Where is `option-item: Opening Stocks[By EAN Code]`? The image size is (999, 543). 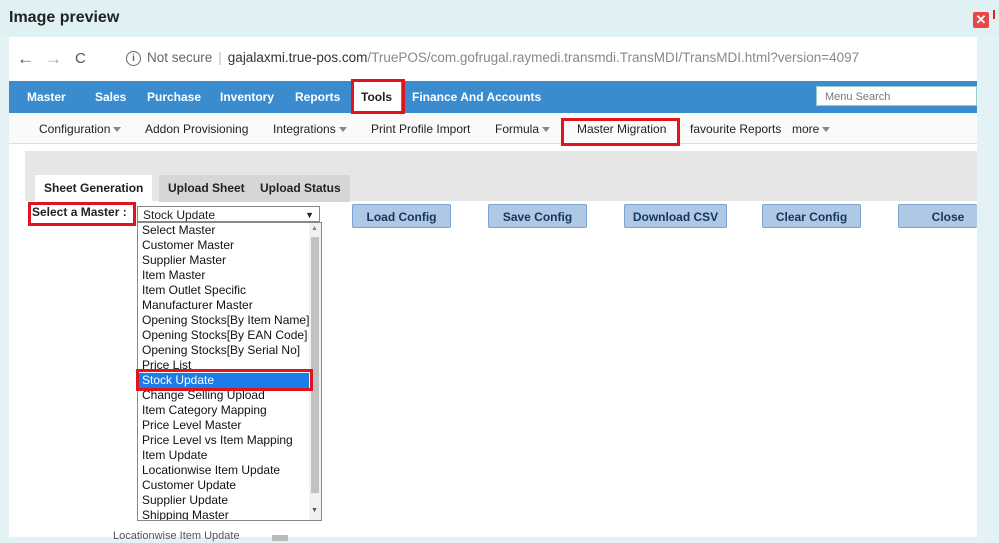 option-item: Opening Stocks[By EAN Code] is located at coordinates (224, 335).